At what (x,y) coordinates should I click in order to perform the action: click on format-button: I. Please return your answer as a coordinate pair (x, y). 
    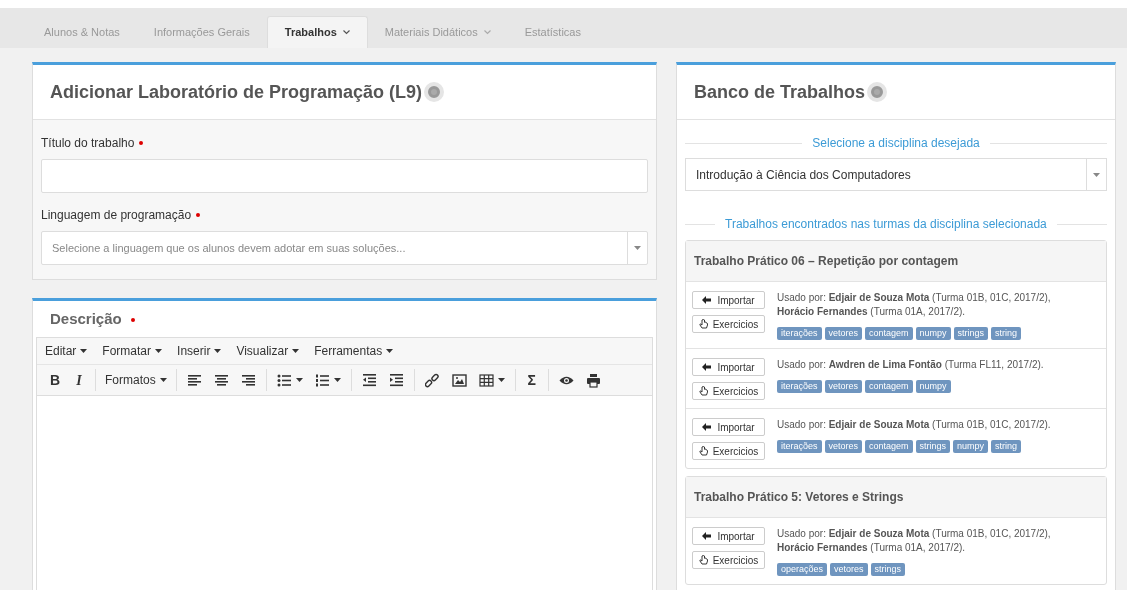
    Looking at the image, I should click on (79, 380).